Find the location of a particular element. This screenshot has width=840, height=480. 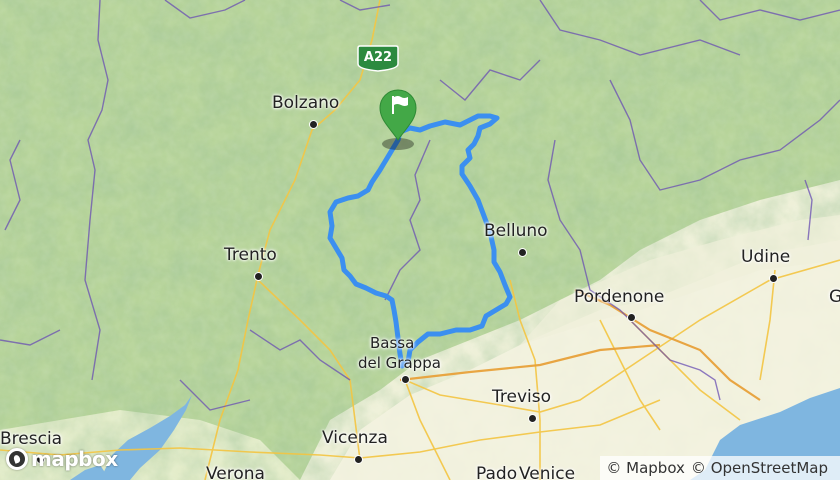

city-dot-vicenza is located at coordinates (358, 459).